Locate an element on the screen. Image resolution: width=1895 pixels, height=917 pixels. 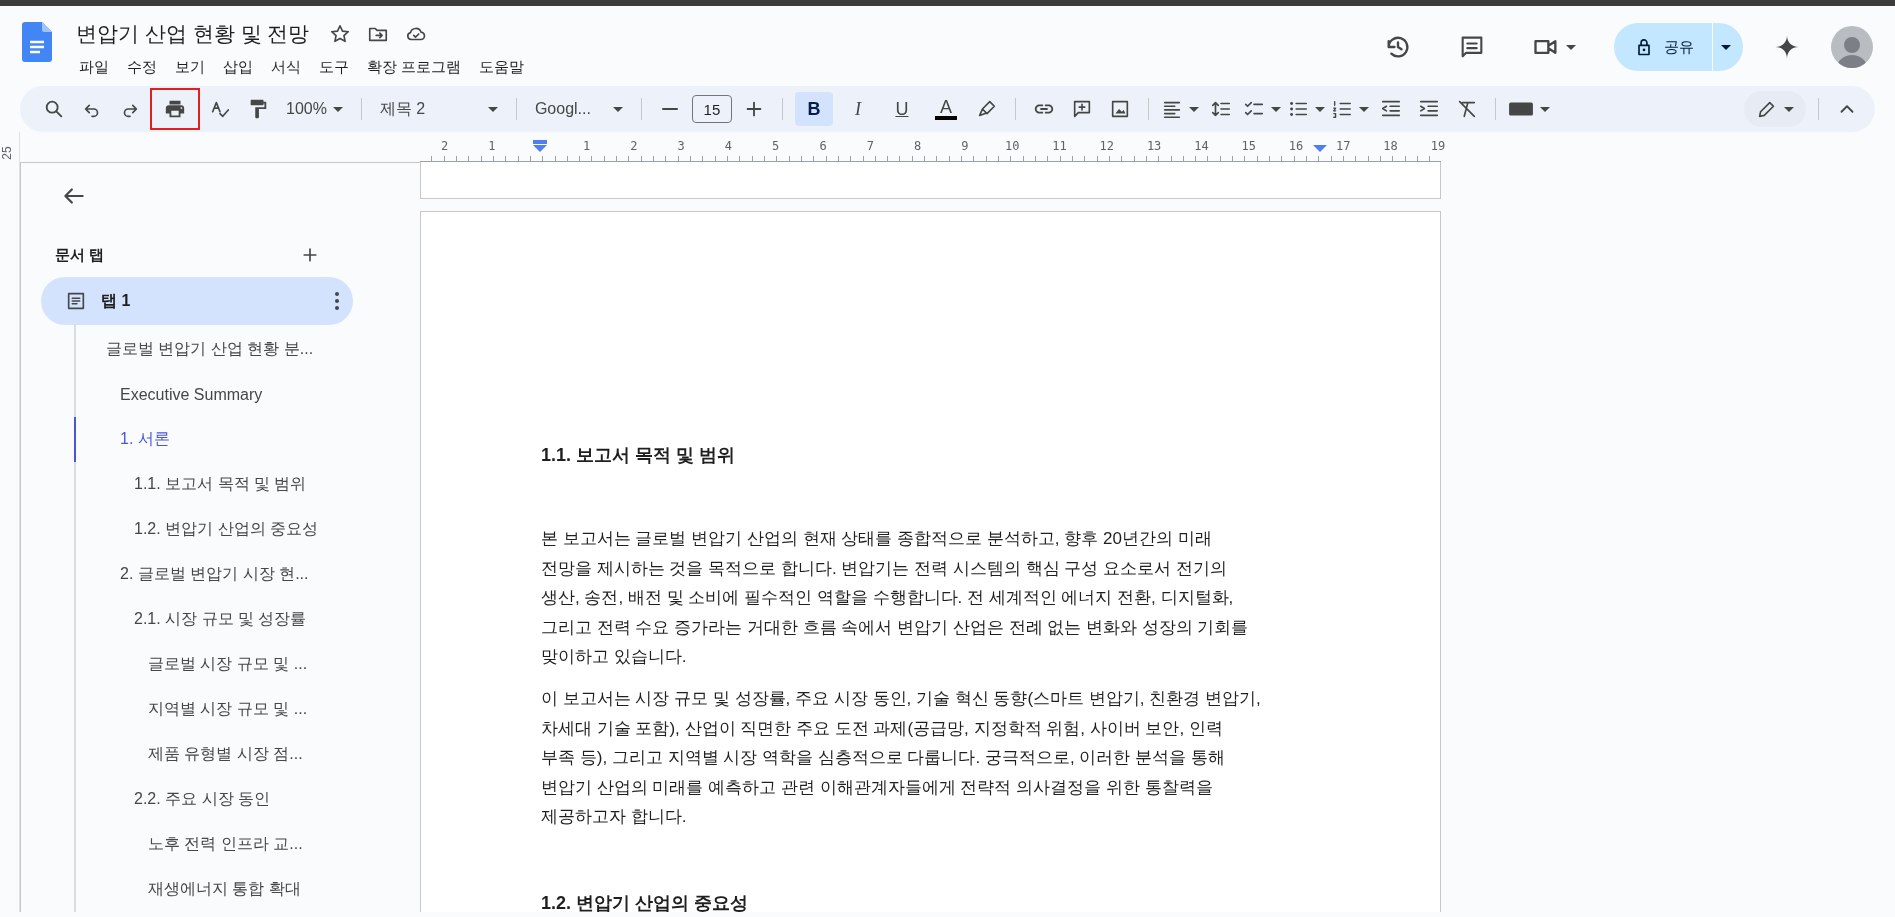
ruler-label: 6 is located at coordinates (823, 146).